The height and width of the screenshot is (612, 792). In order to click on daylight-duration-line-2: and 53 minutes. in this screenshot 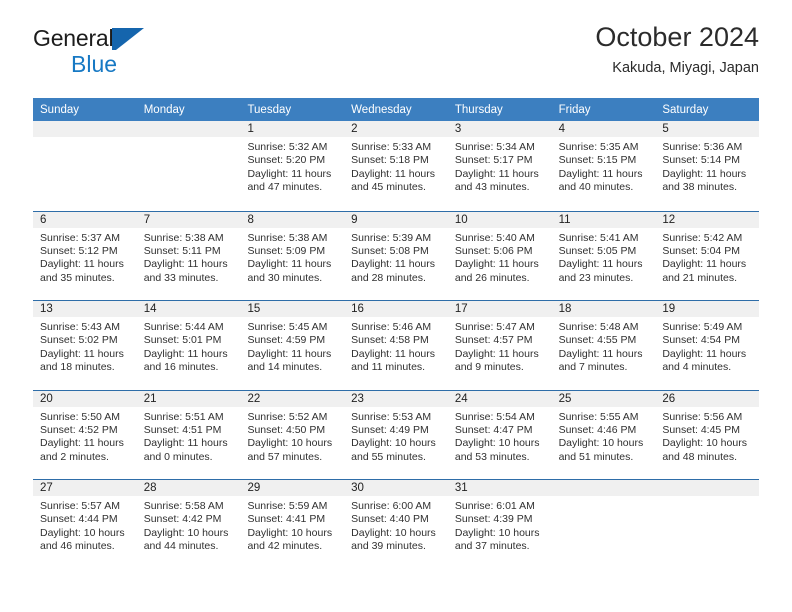, I will do `click(492, 456)`.